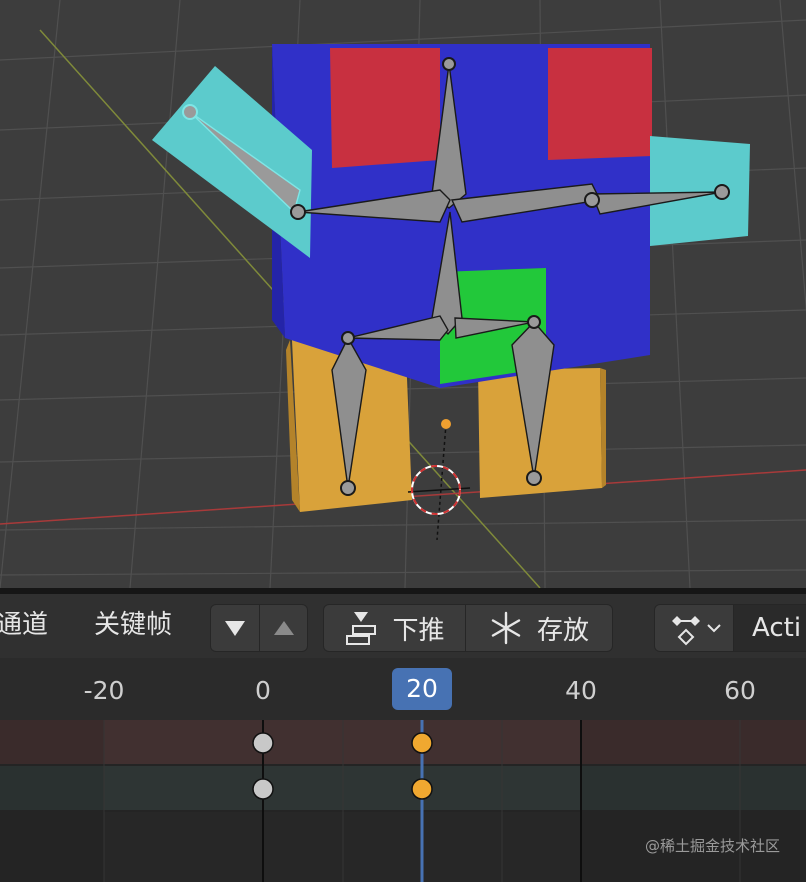  I want to click on frame-tick: 40, so click(581, 690).